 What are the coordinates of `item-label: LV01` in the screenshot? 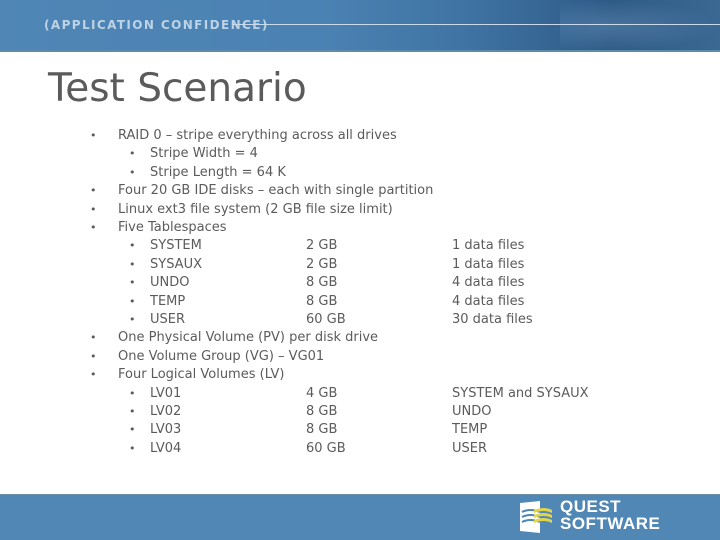 It's located at (166, 393).